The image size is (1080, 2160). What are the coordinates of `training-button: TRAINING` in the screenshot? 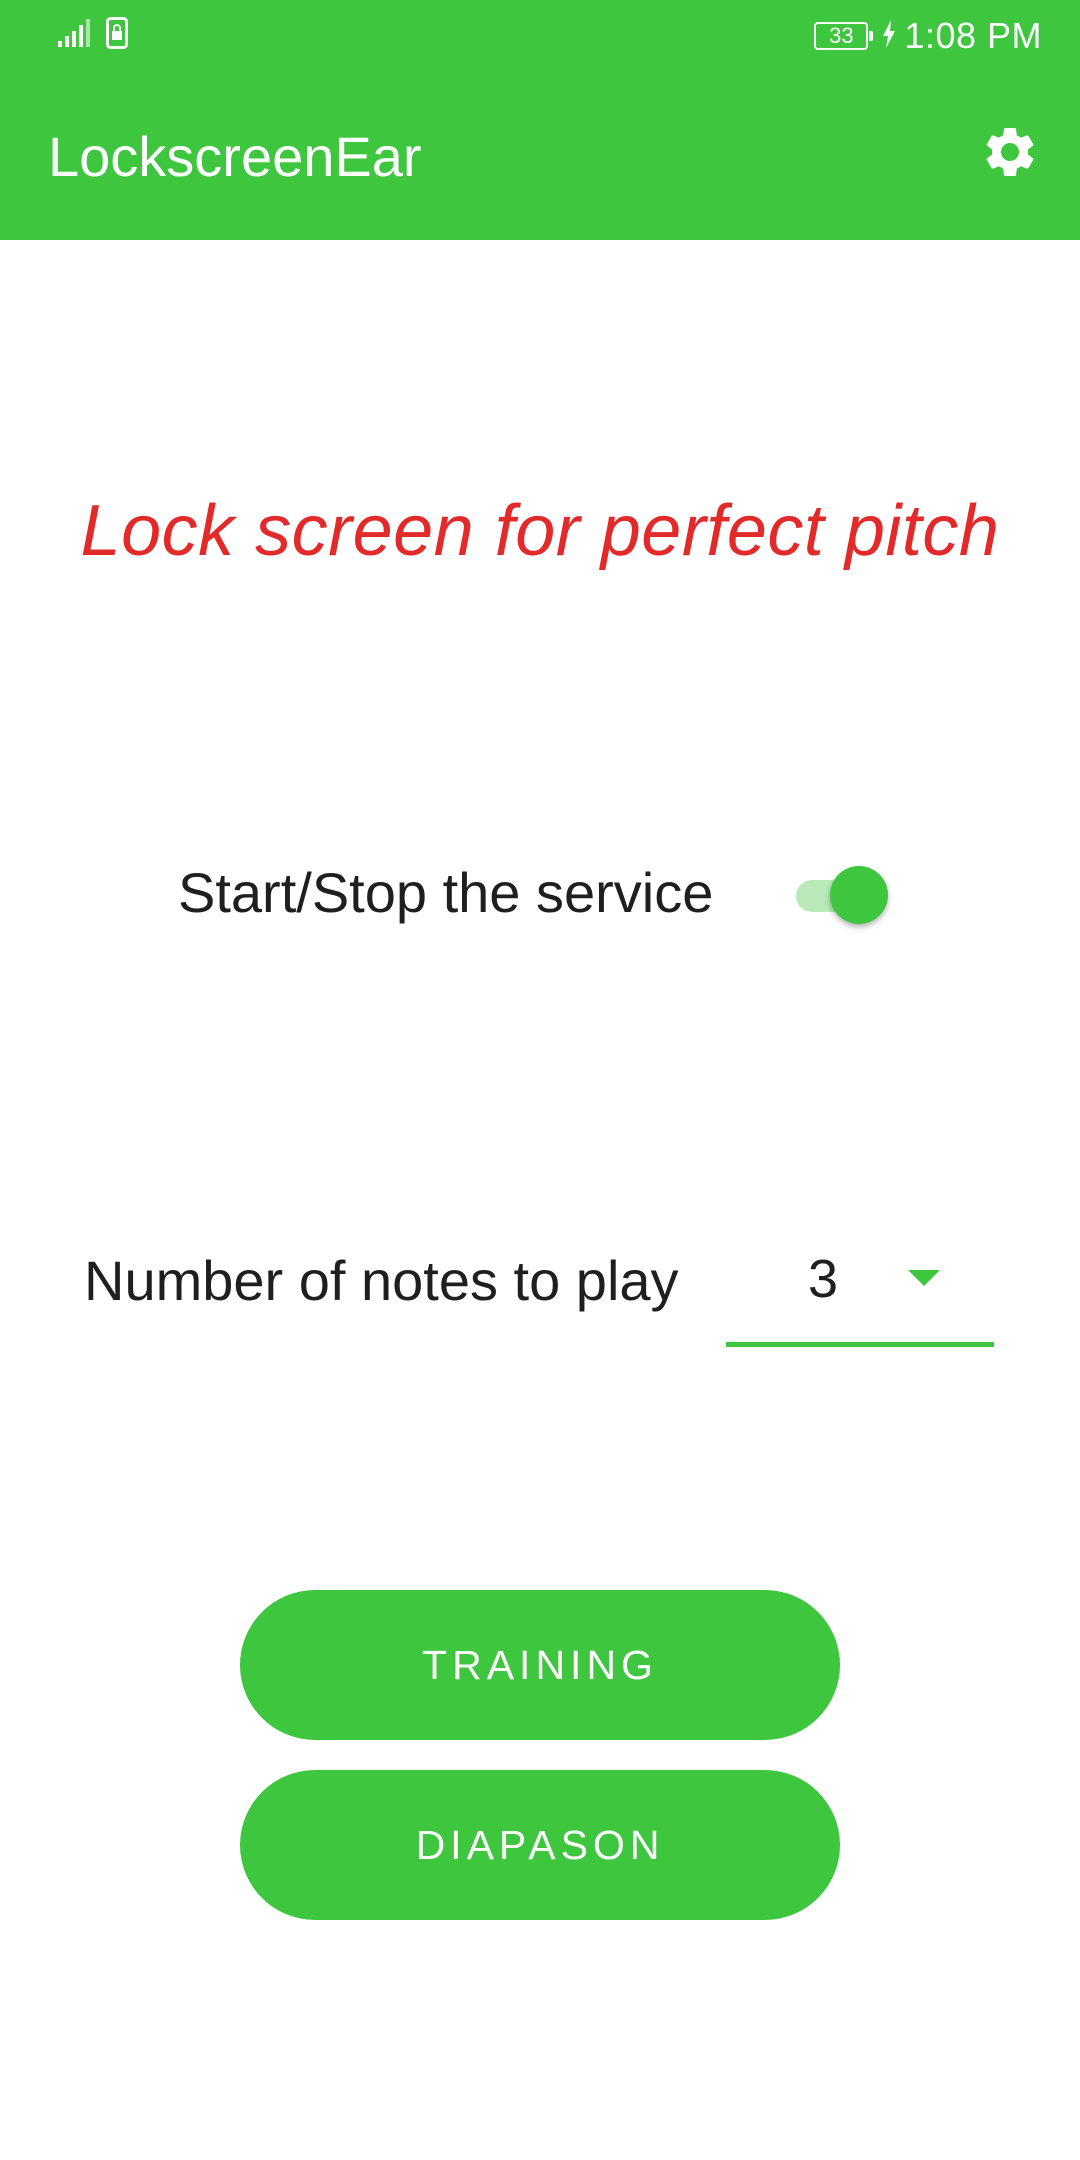 It's located at (540, 1665).